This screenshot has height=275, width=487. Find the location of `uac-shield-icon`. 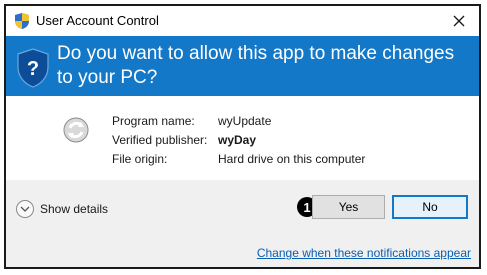

uac-shield-icon is located at coordinates (22, 21).